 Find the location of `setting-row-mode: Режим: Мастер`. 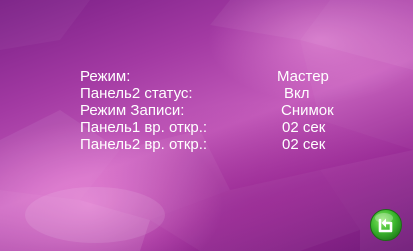

setting-row-mode: Режим: Мастер is located at coordinates (220, 76).